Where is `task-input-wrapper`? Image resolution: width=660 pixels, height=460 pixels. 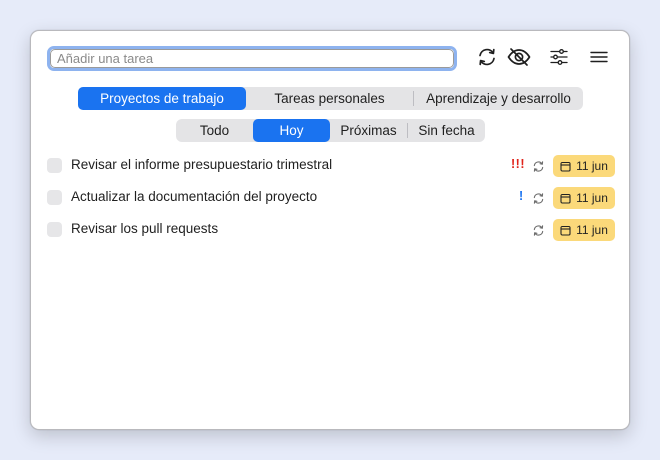 task-input-wrapper is located at coordinates (252, 58).